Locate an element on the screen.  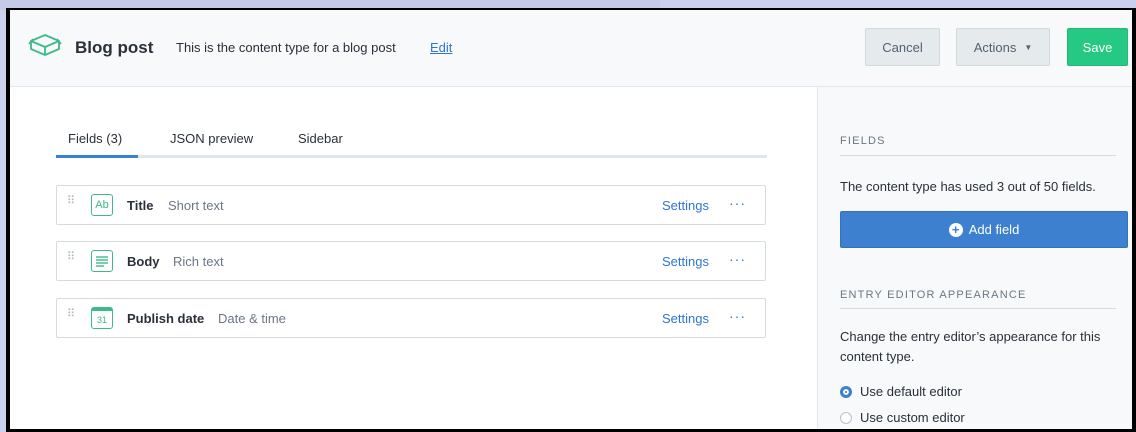
actions-dropdown-button: Actions ▼ is located at coordinates (1003, 47).